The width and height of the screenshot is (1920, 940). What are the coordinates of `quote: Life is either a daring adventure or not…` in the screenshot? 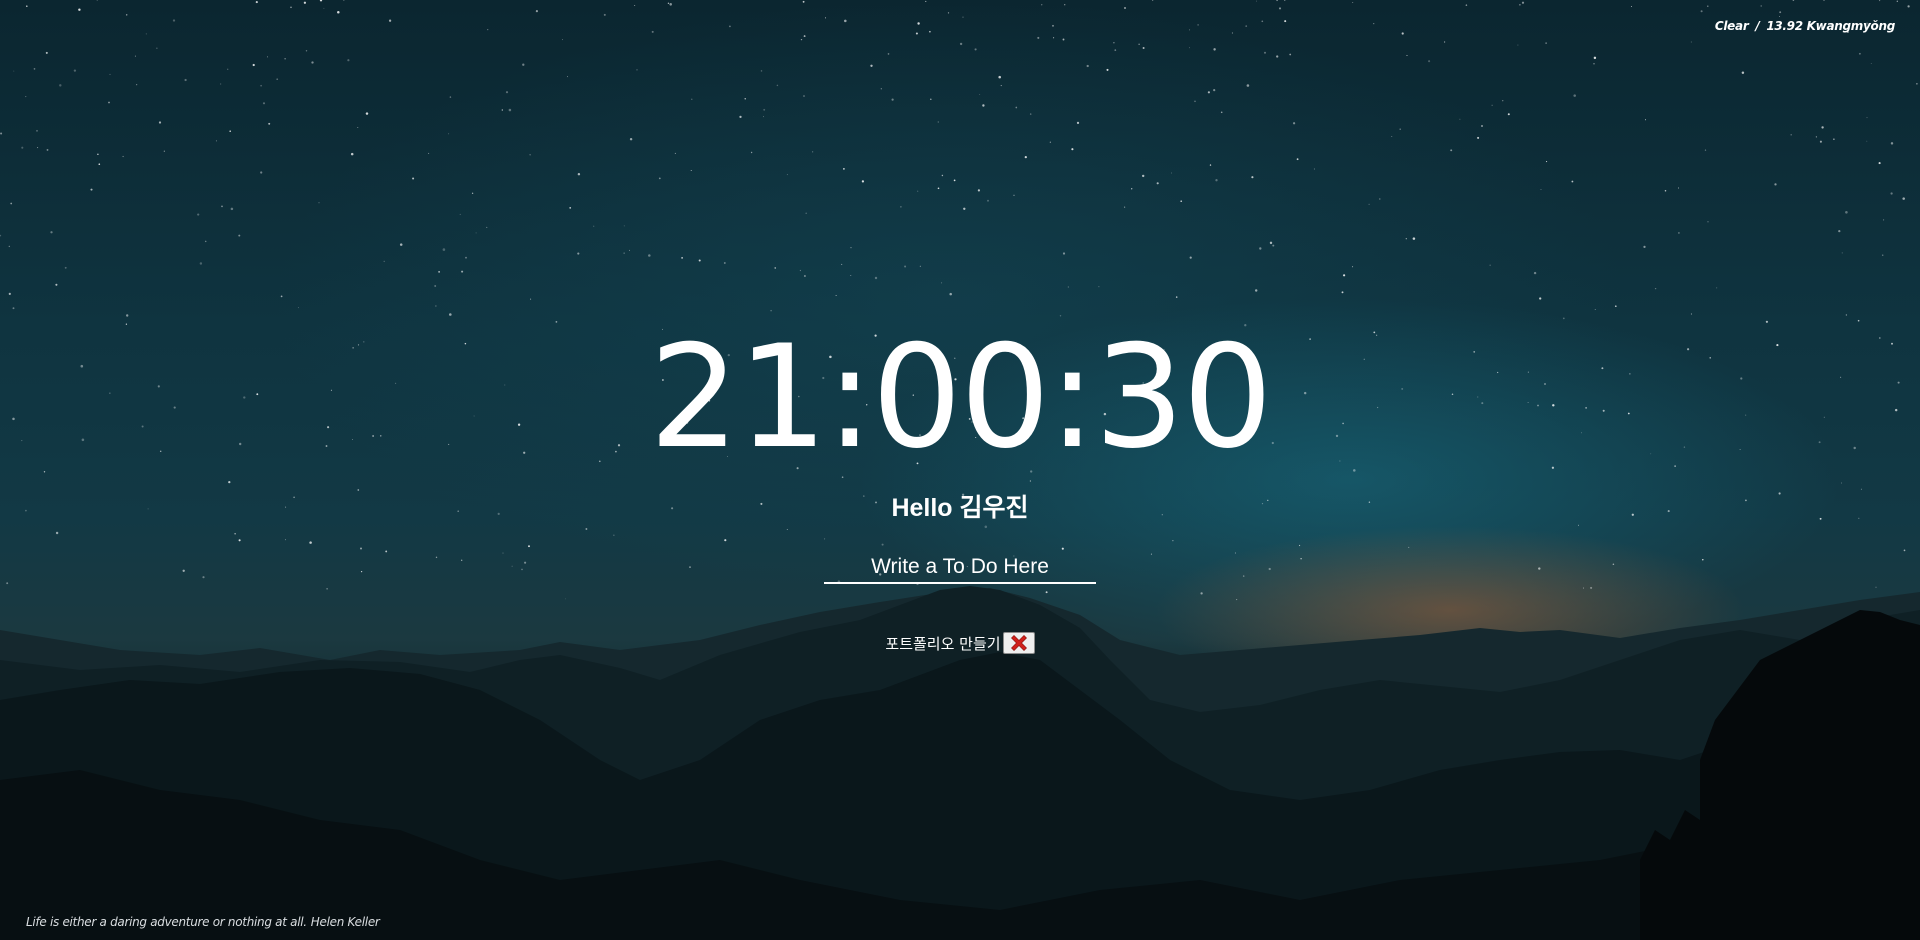 It's located at (203, 922).